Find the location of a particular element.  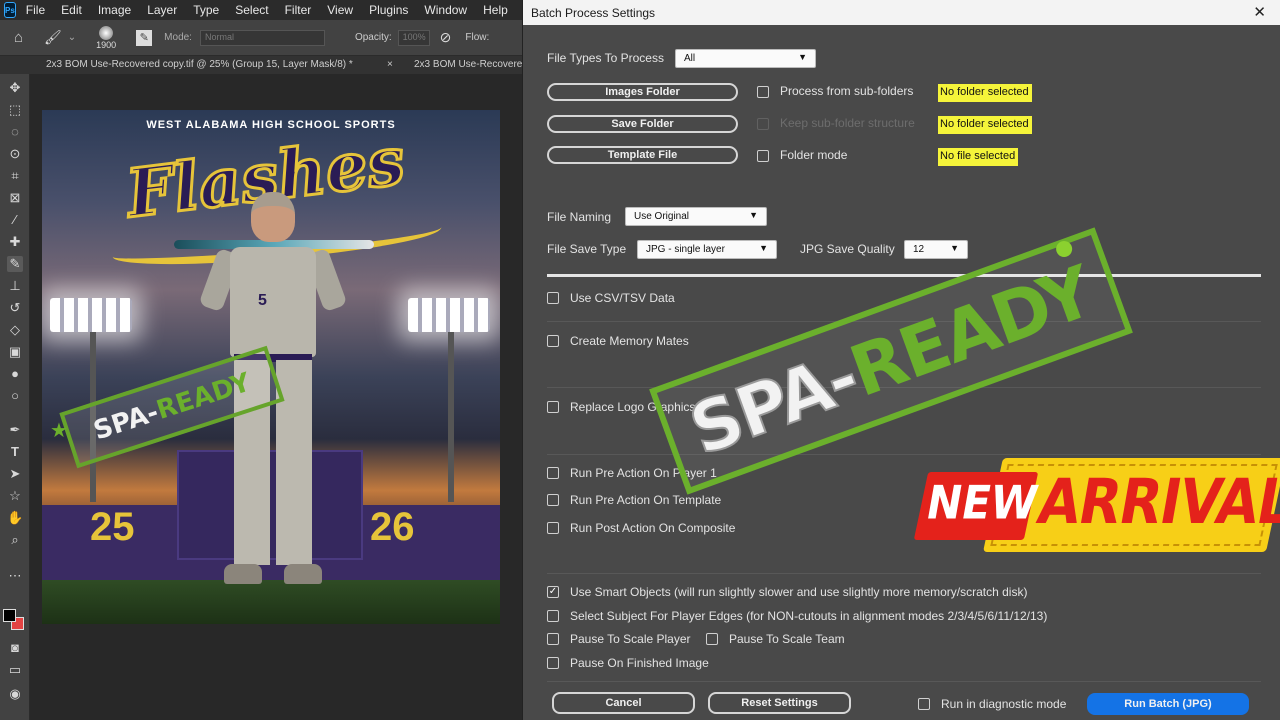

poster-stamp-spa: SPA- is located at coordinates (126, 422).